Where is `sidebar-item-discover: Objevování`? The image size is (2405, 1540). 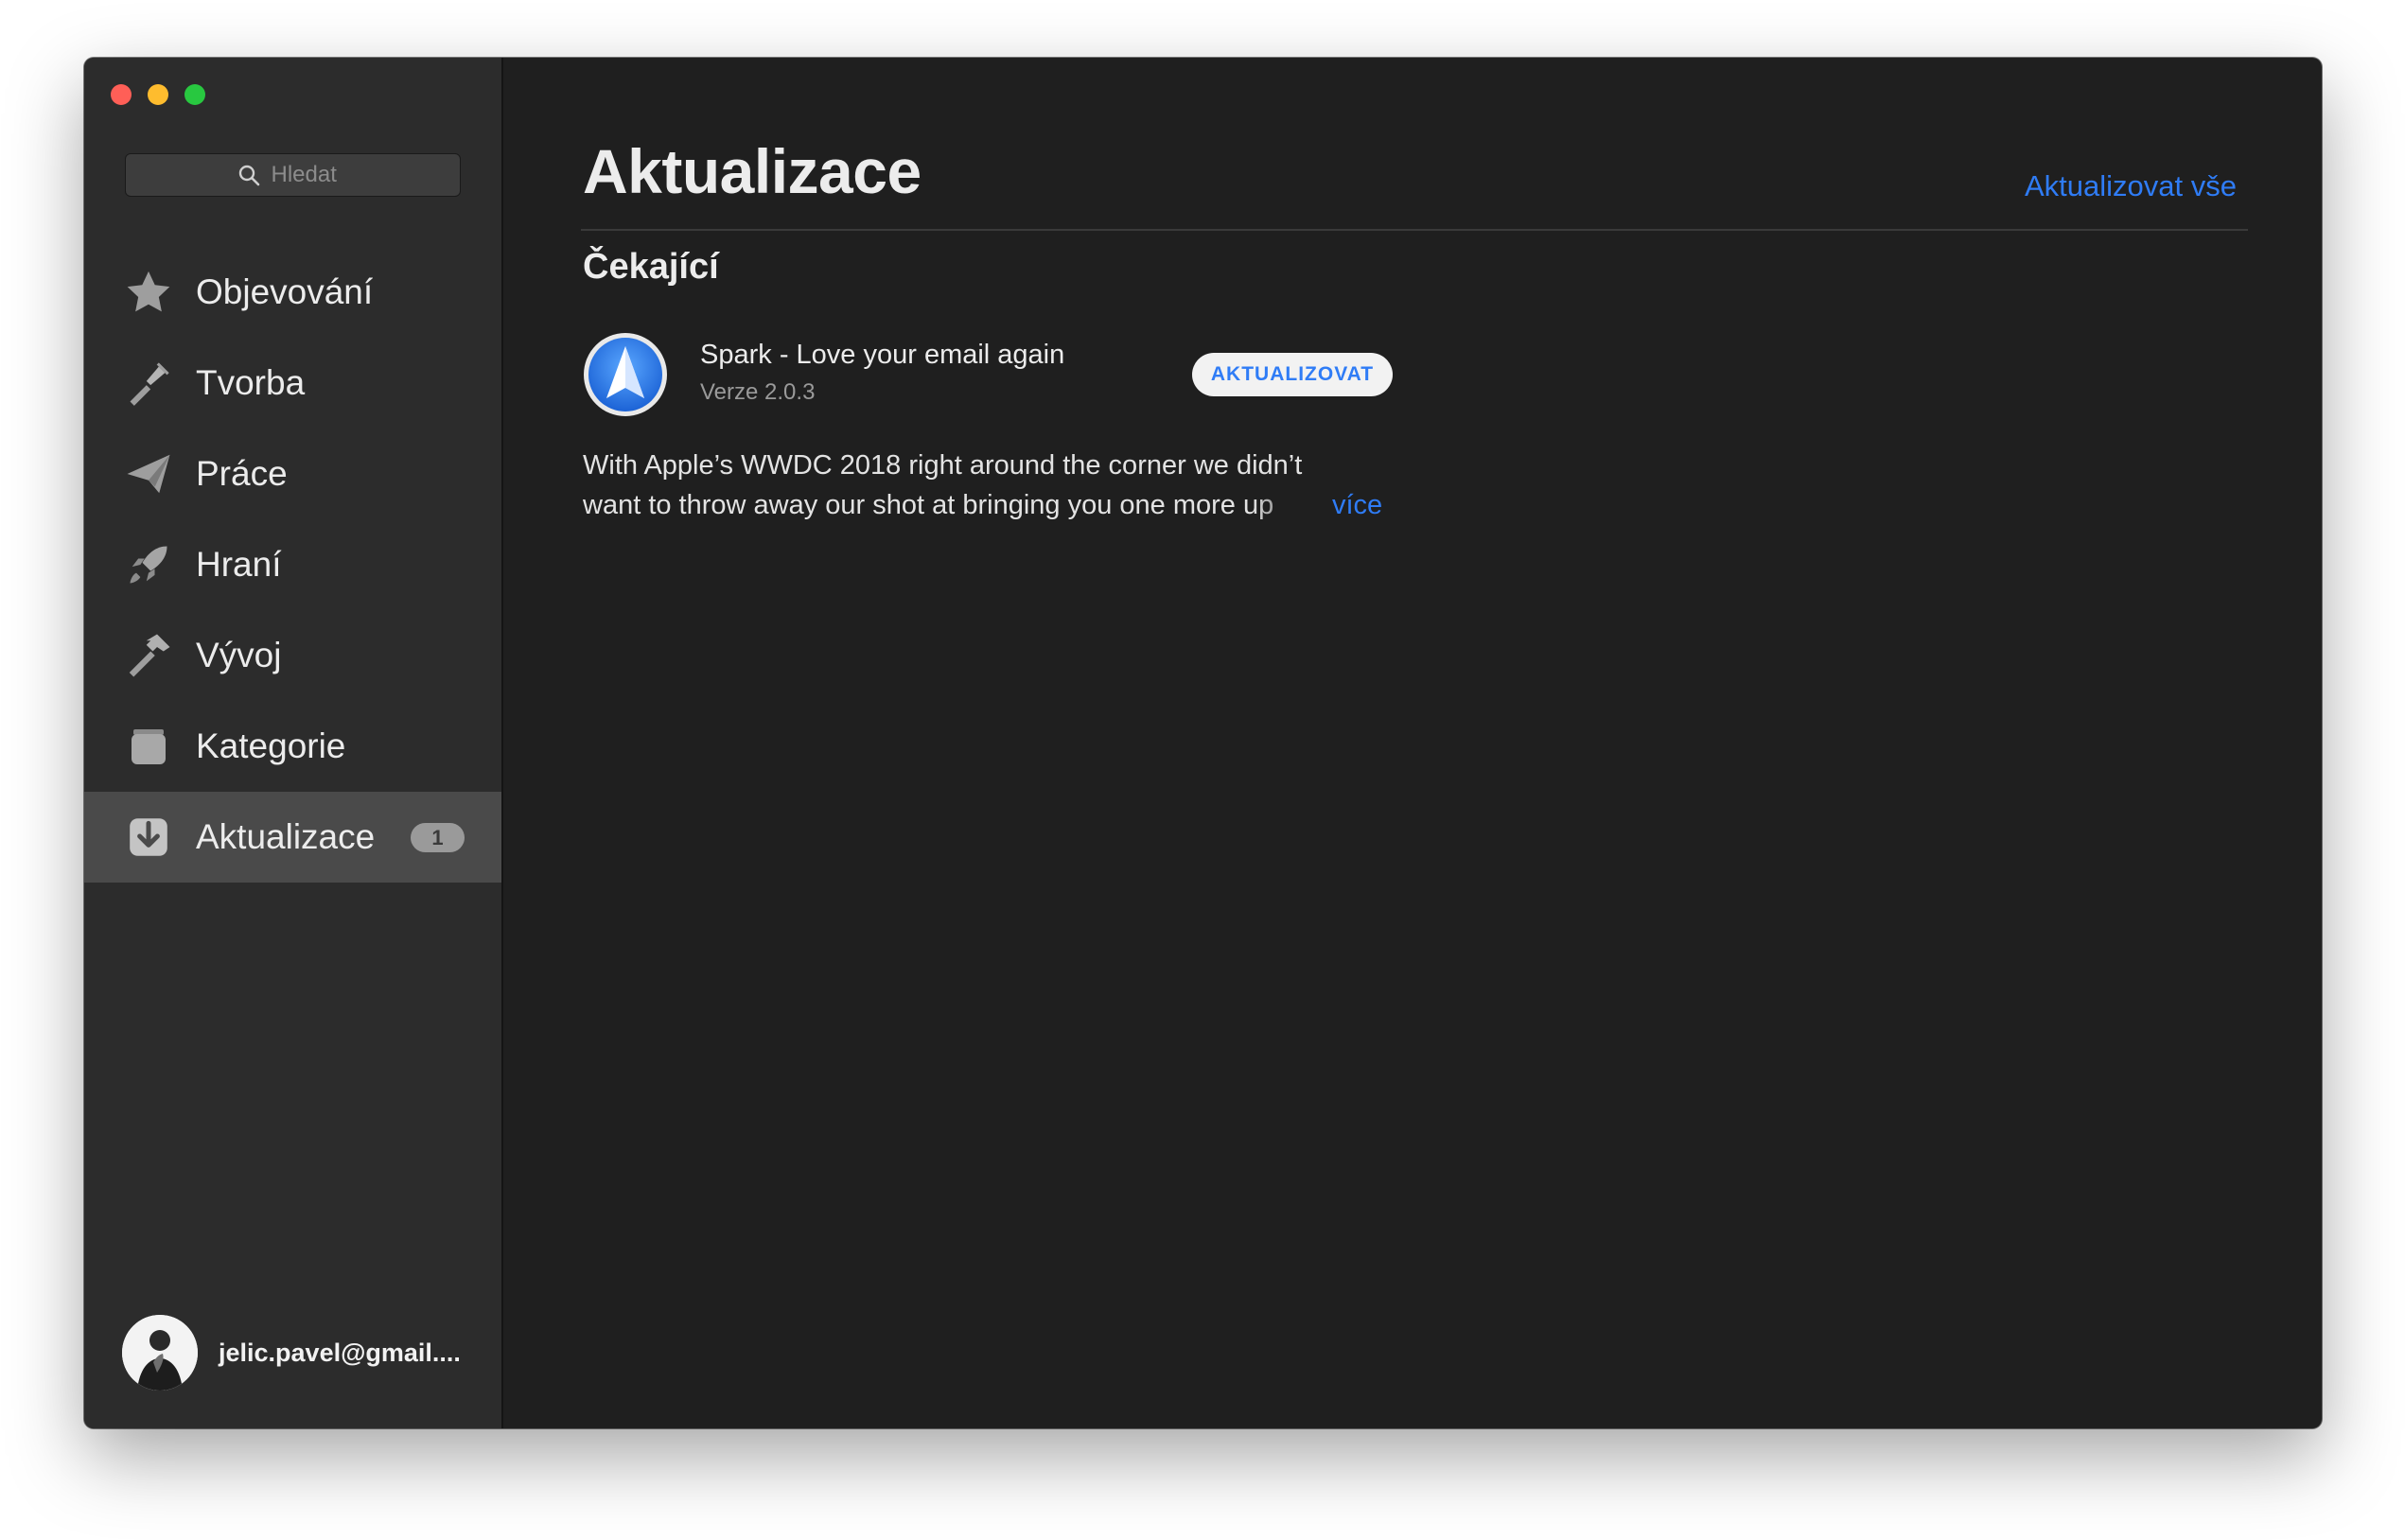
sidebar-item-discover: Objevování is located at coordinates (292, 292).